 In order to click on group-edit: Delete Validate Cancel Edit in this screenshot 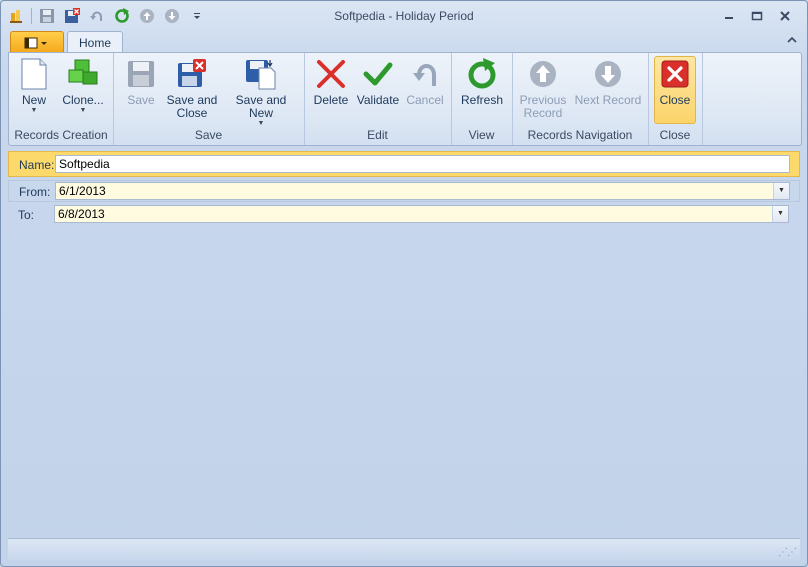, I will do `click(378, 99)`.